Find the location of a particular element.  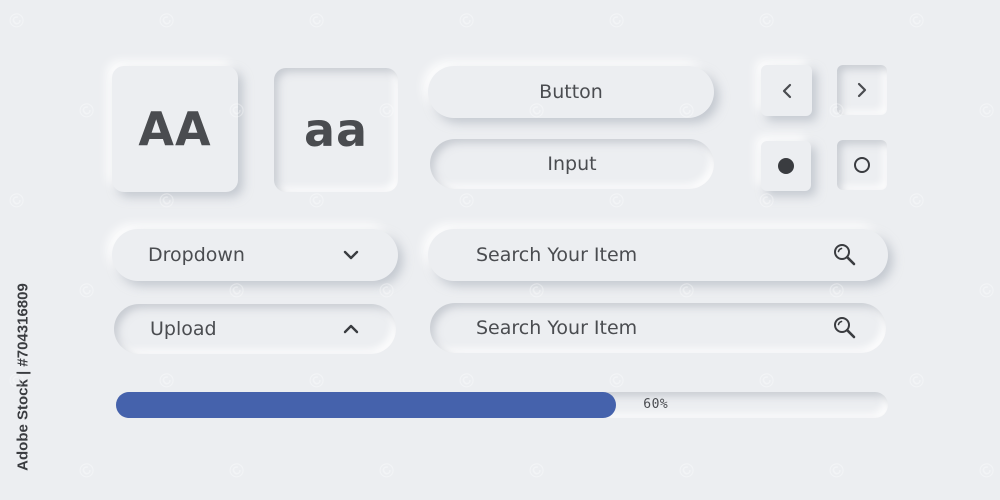

upload-control: Upload is located at coordinates (255, 329).